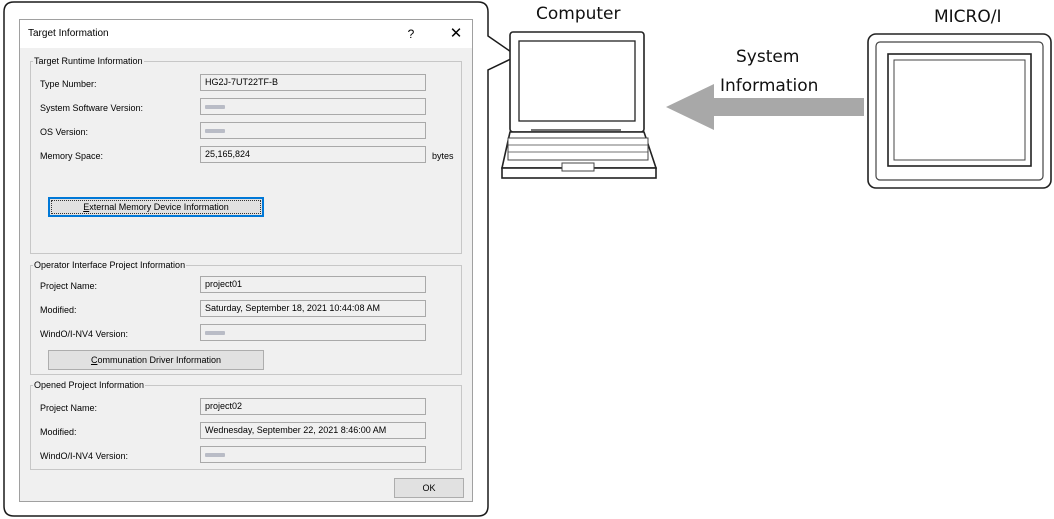 The width and height of the screenshot is (1054, 519). What do you see at coordinates (313, 130) in the screenshot?
I see `os-version-field` at bounding box center [313, 130].